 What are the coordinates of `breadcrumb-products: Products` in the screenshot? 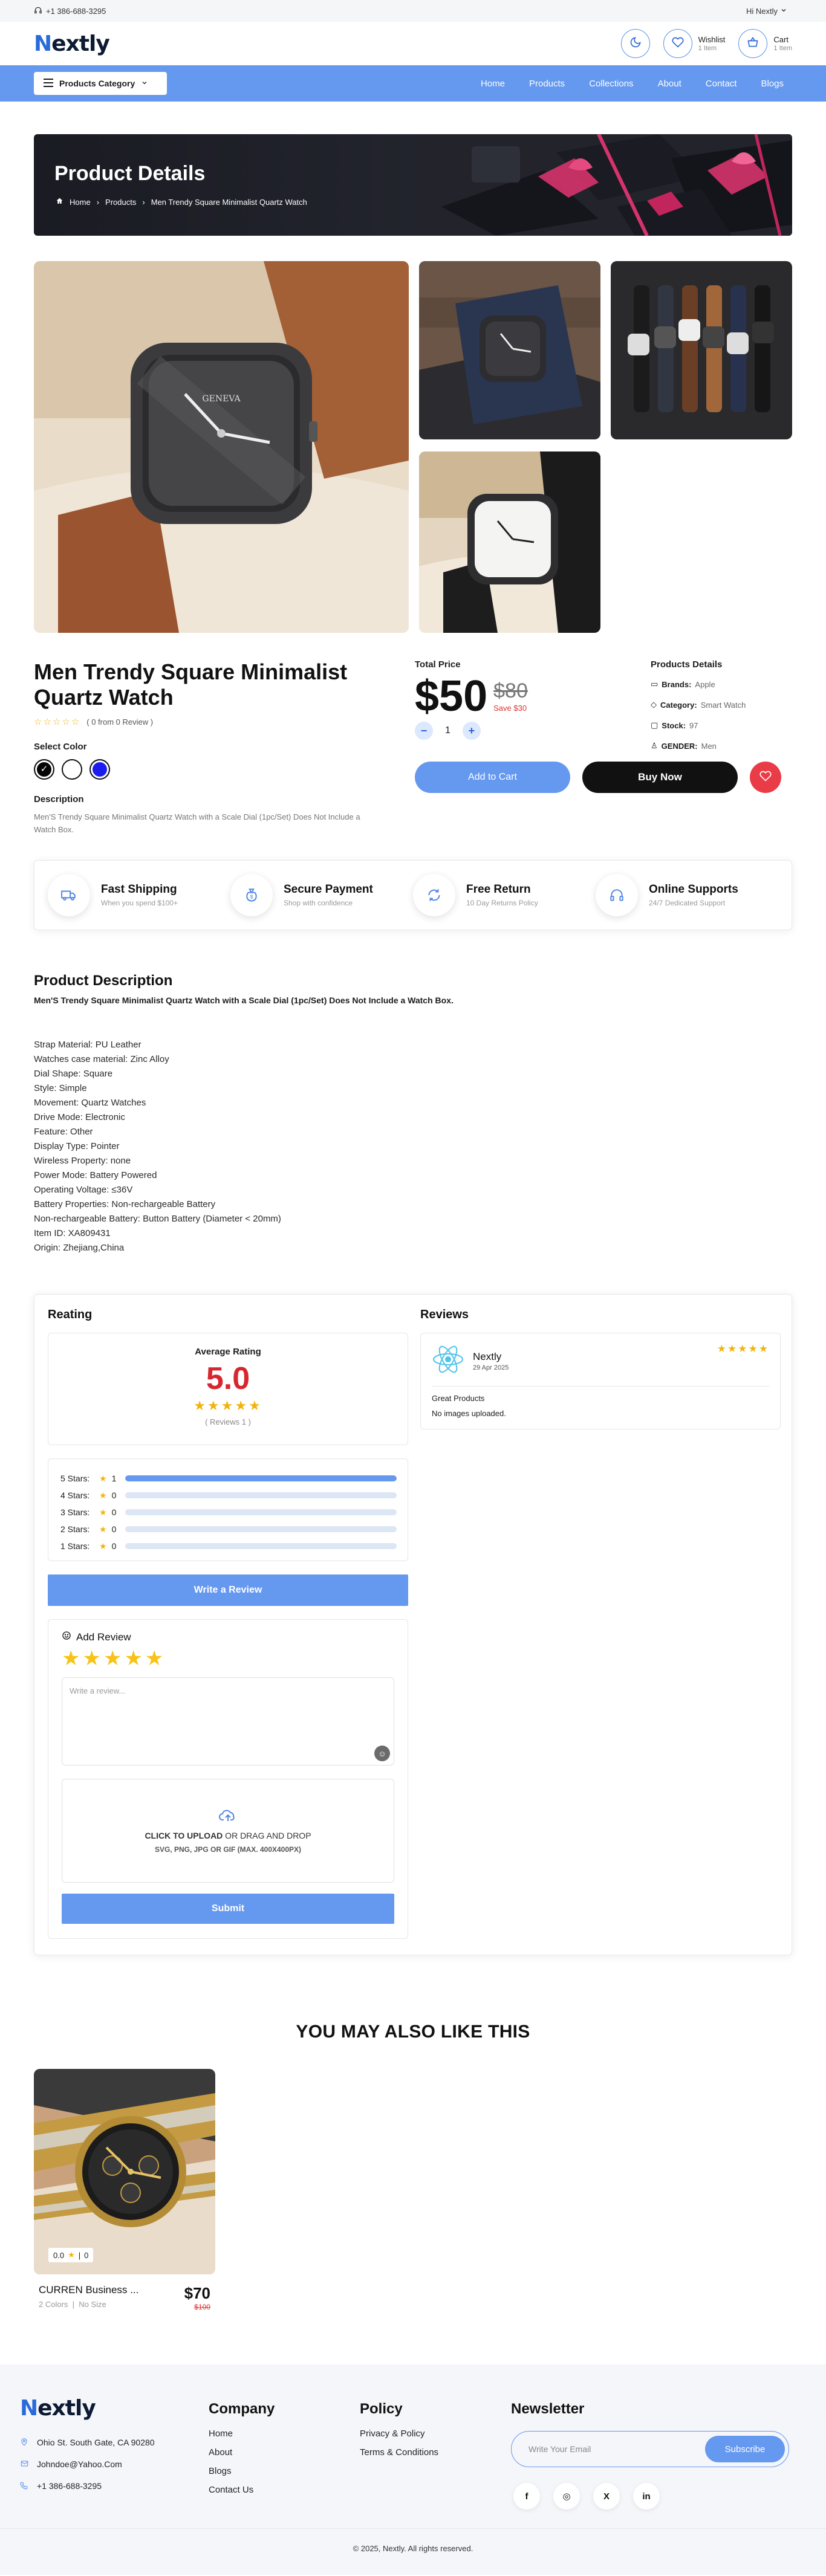 It's located at (120, 202).